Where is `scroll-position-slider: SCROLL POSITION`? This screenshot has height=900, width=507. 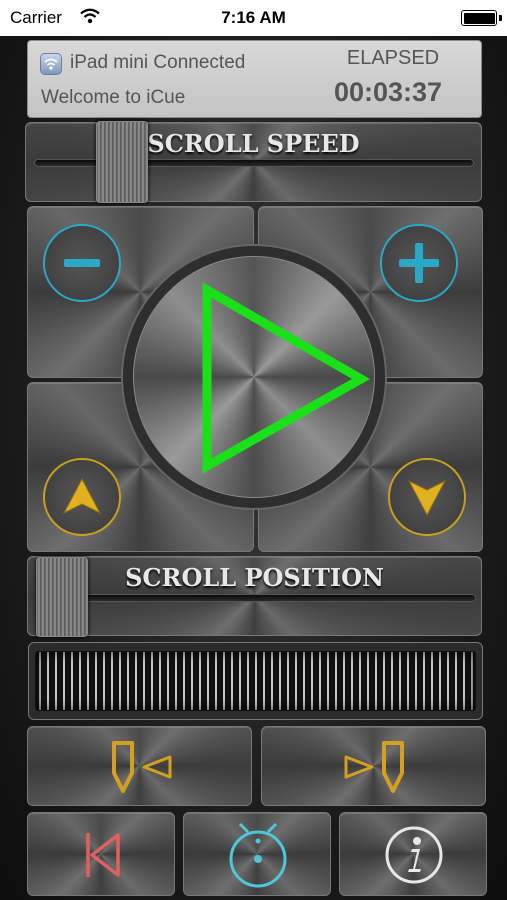 scroll-position-slider: SCROLL POSITION is located at coordinates (254, 596).